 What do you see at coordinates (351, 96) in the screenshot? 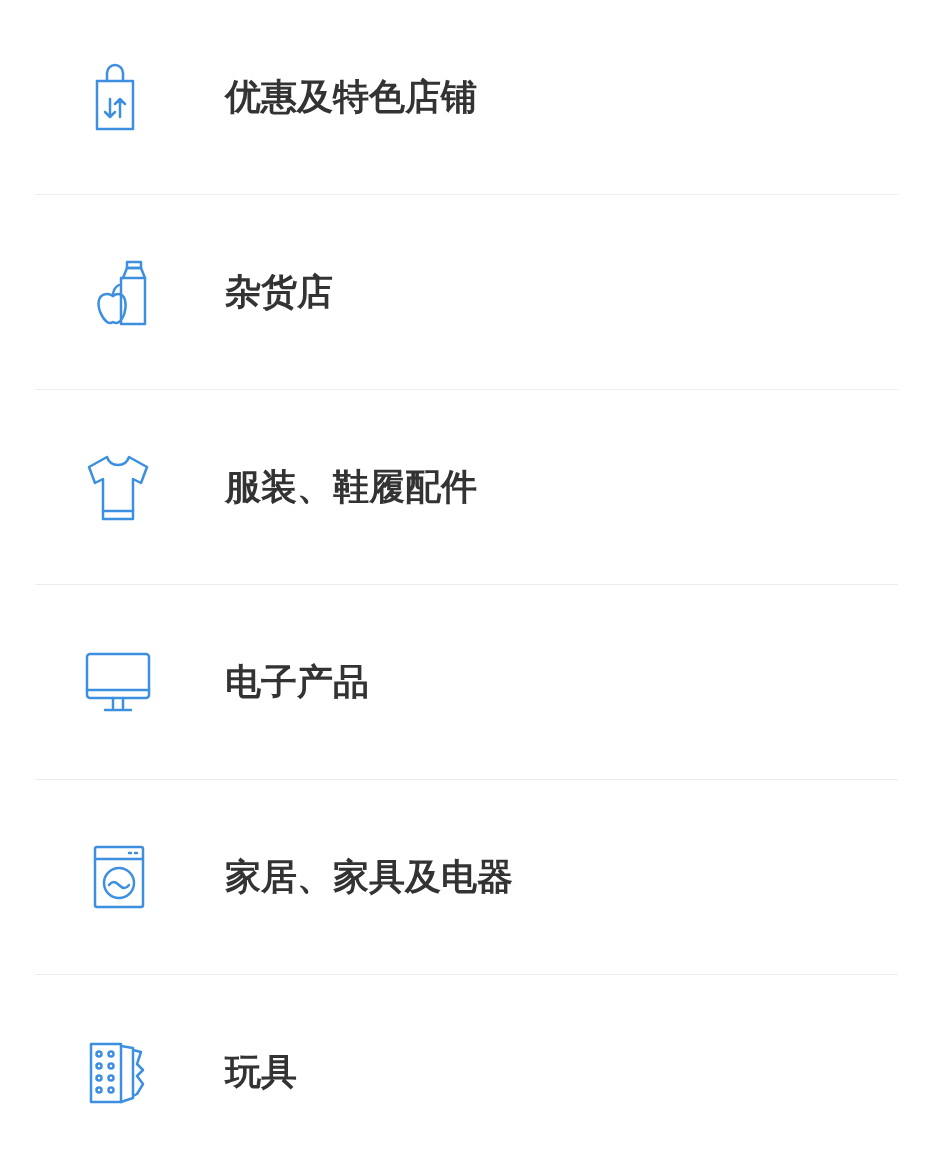
I see `category-label: 优惠及特色店铺` at bounding box center [351, 96].